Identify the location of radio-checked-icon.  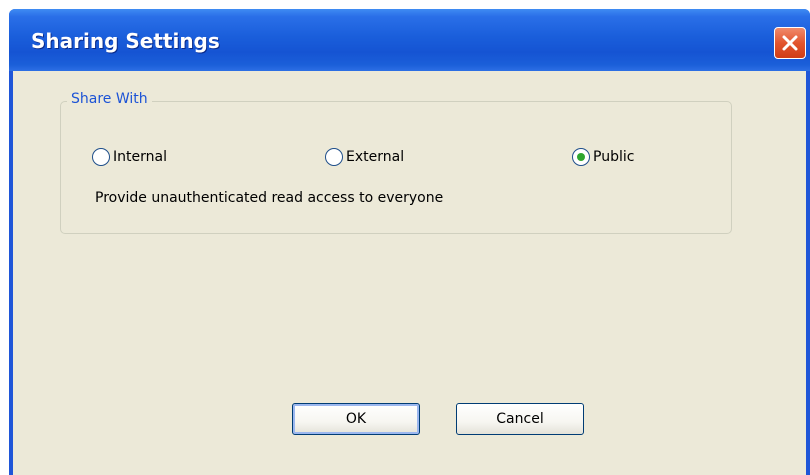
(581, 157).